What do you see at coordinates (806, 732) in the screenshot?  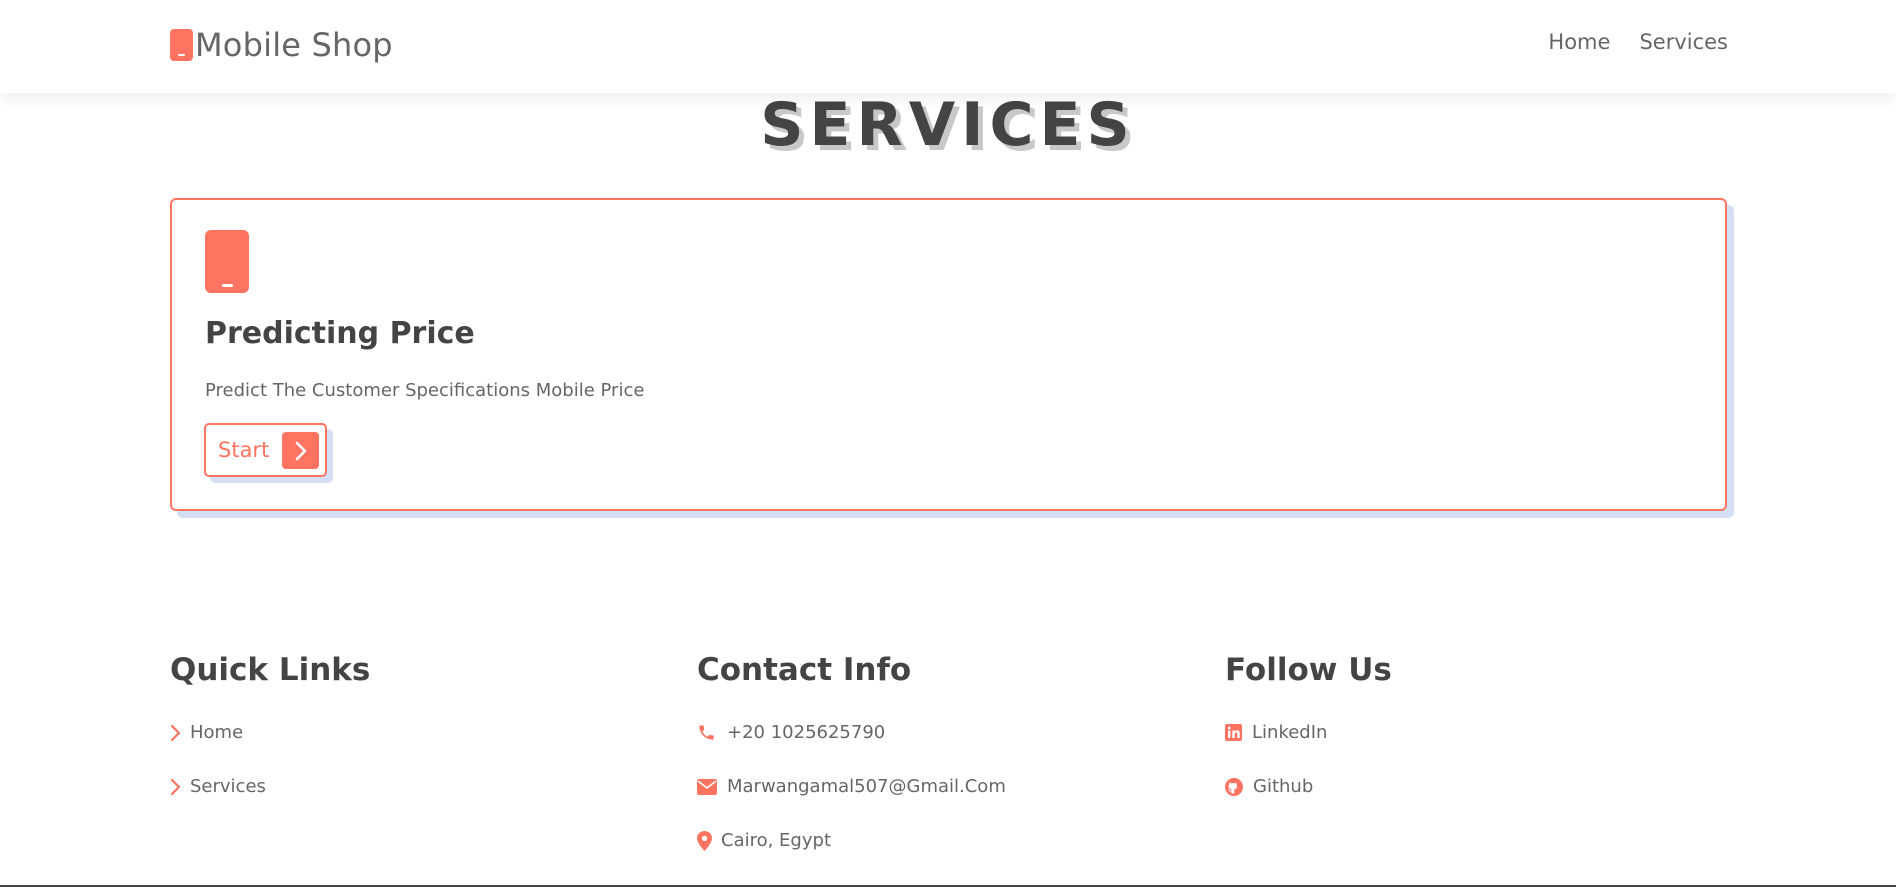 I see `contact-phone-text: +20 1025625790` at bounding box center [806, 732].